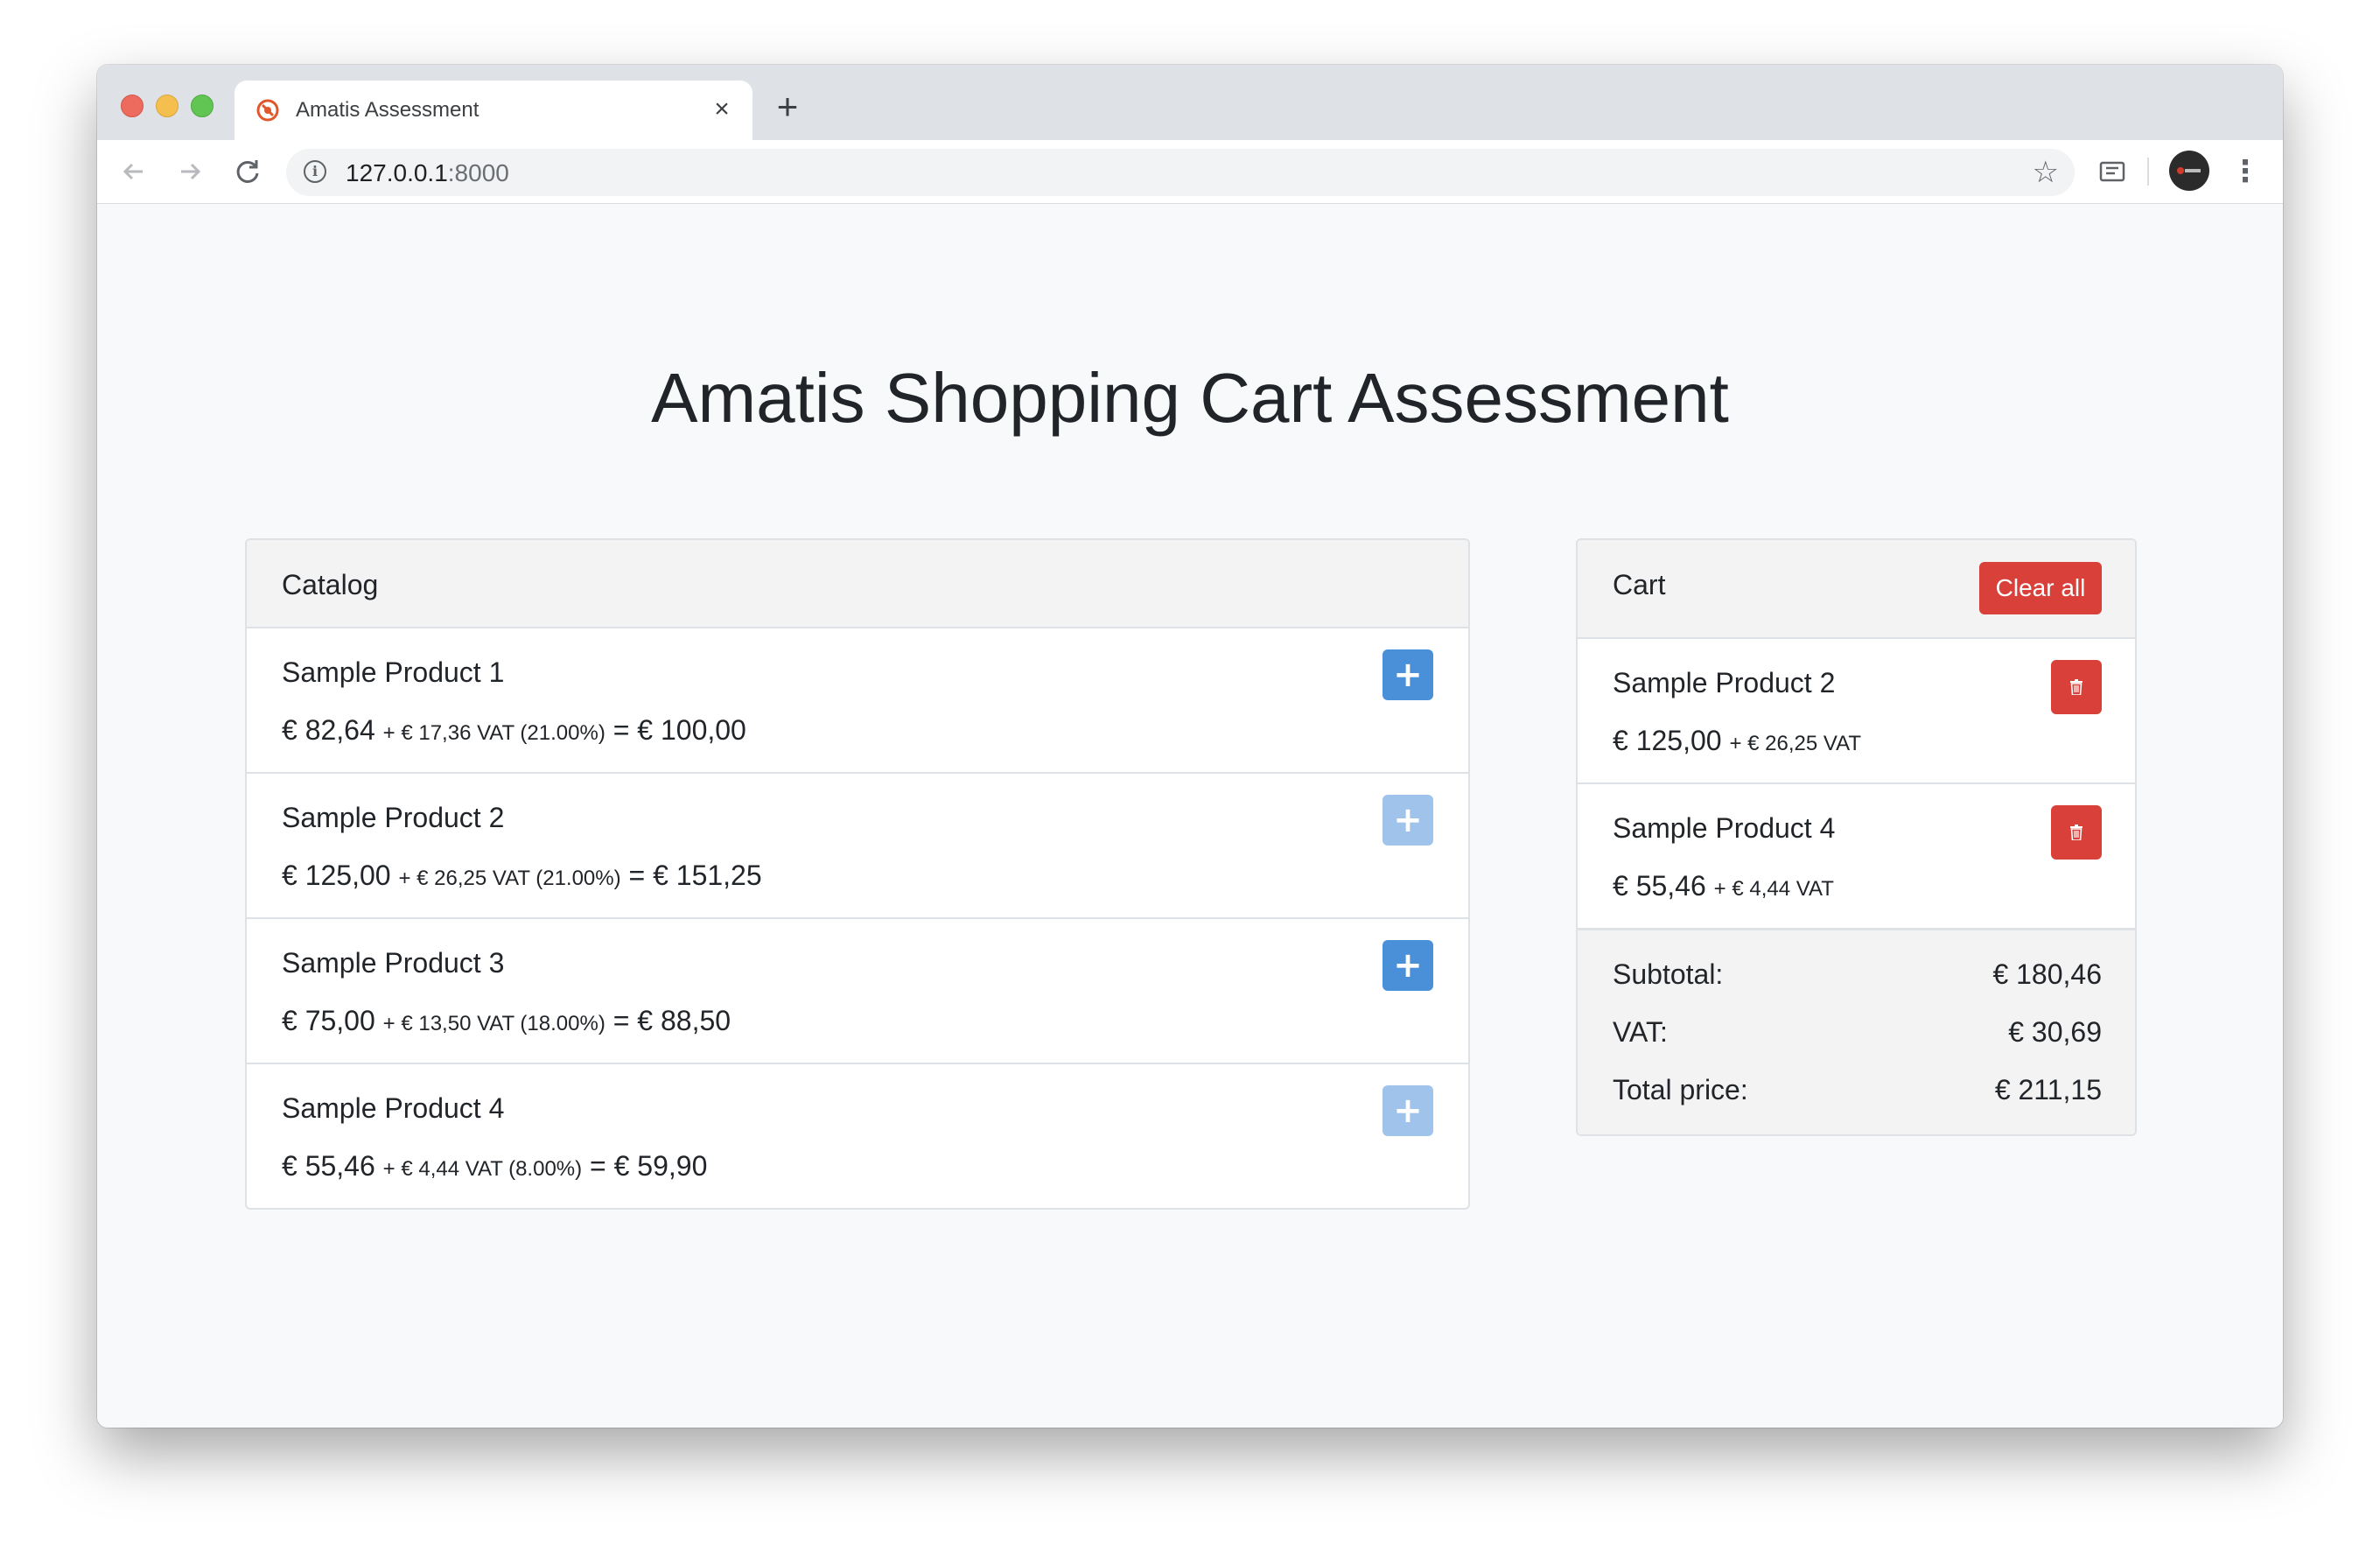  Describe the element at coordinates (1856, 711) in the screenshot. I see `cart-item: Sample Product 2 € 125,00 + € 26,25 VAT` at that location.